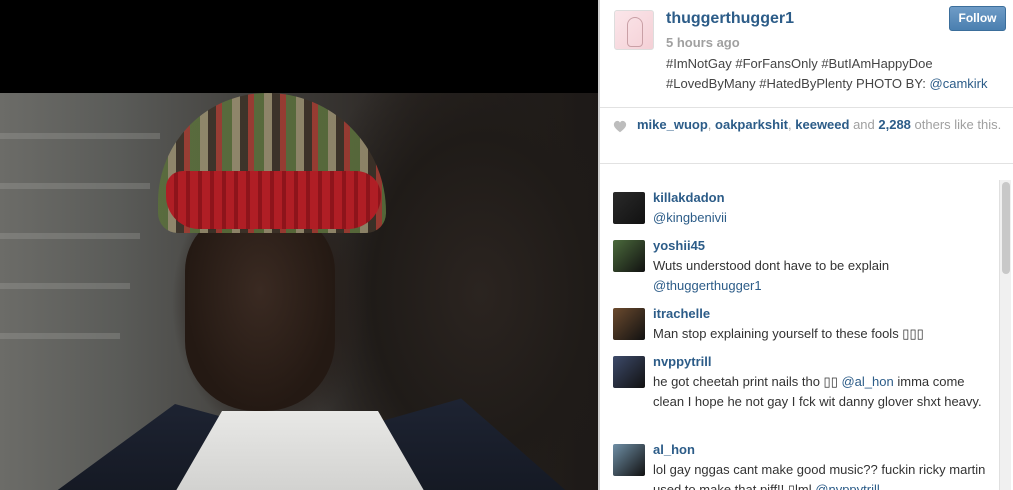 This screenshot has width=1013, height=490. Describe the element at coordinates (977, 18) in the screenshot. I see `follow-button: Follow` at that location.